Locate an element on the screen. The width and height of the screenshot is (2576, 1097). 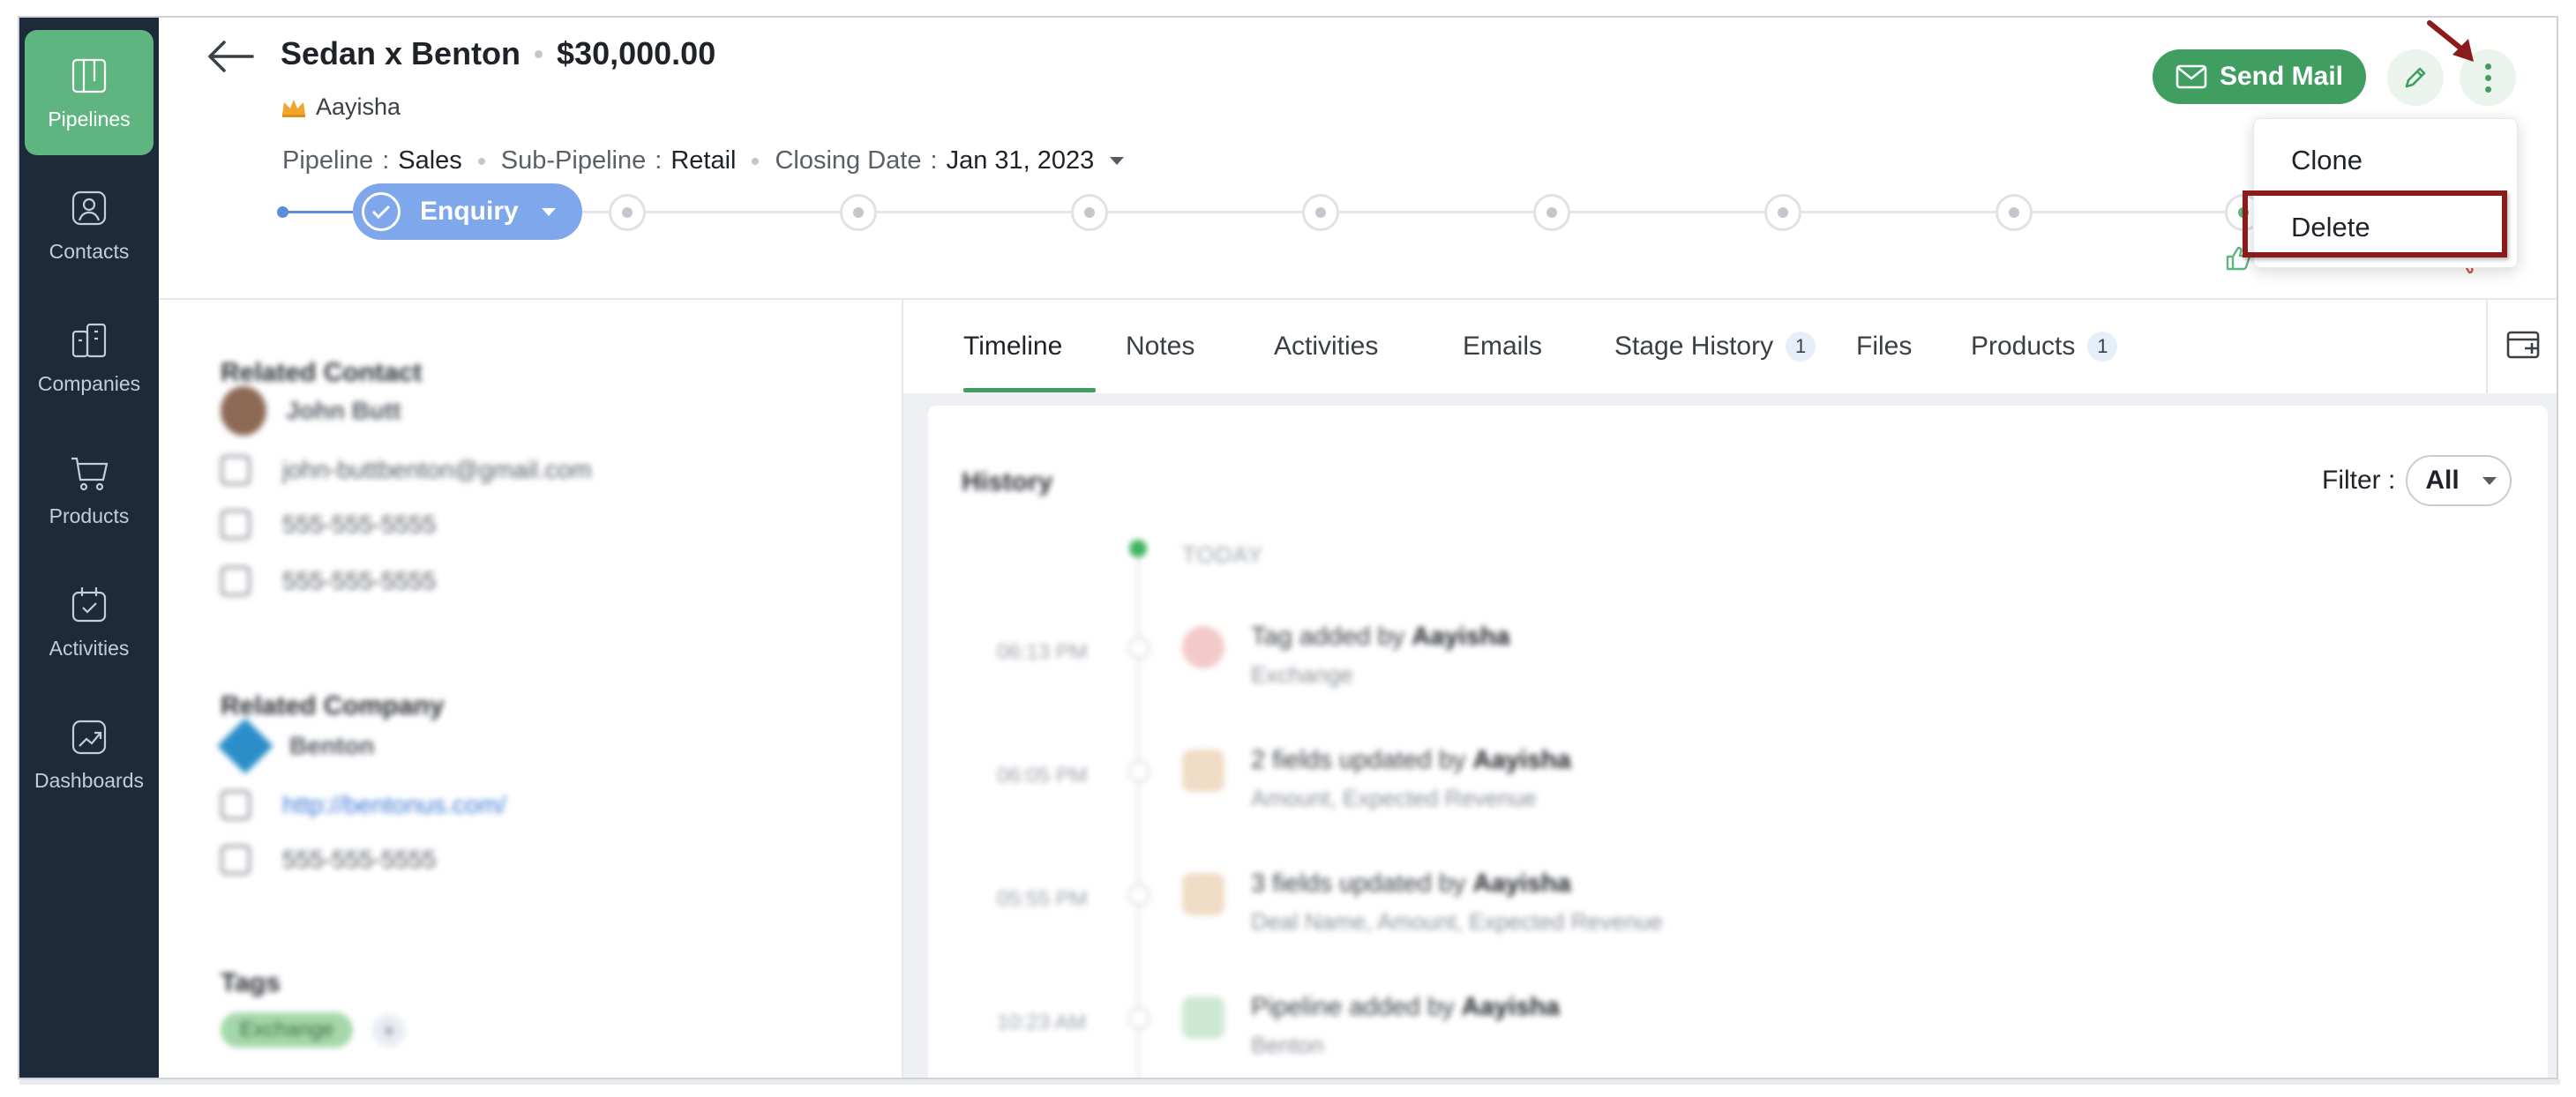
company-phone-row: 555-555-5555 is located at coordinates (329, 860).